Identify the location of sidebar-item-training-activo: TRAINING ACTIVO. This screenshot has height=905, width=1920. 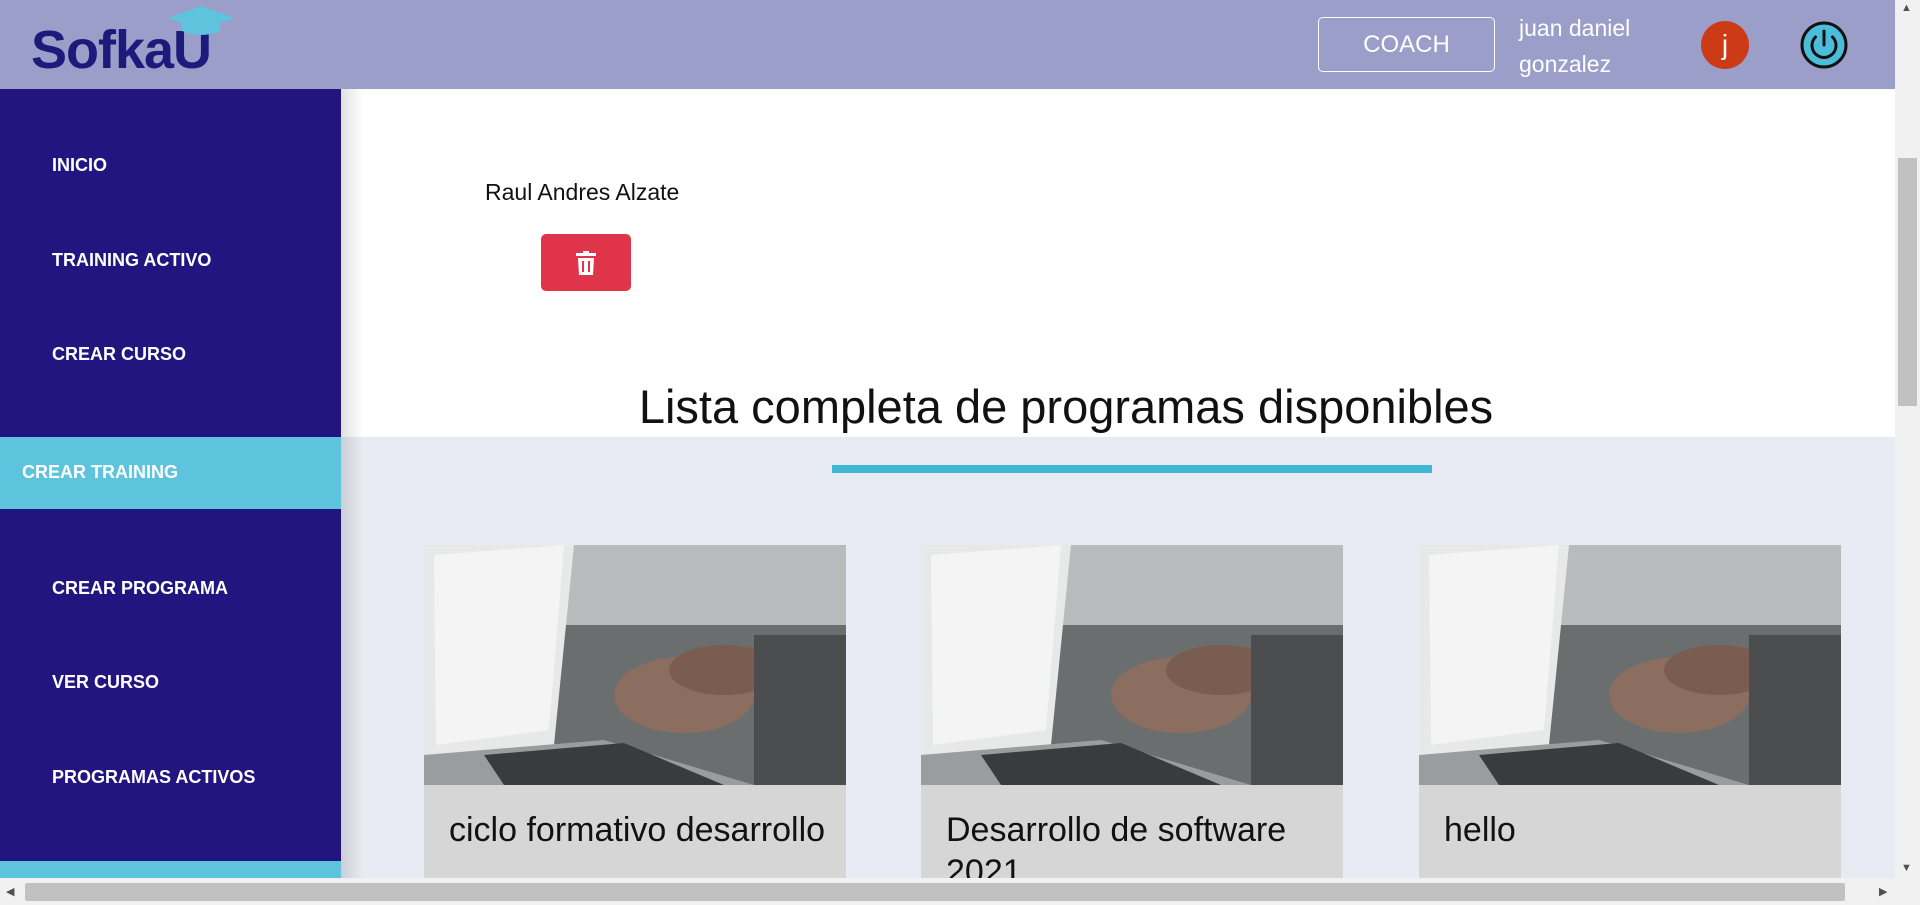
(131, 260).